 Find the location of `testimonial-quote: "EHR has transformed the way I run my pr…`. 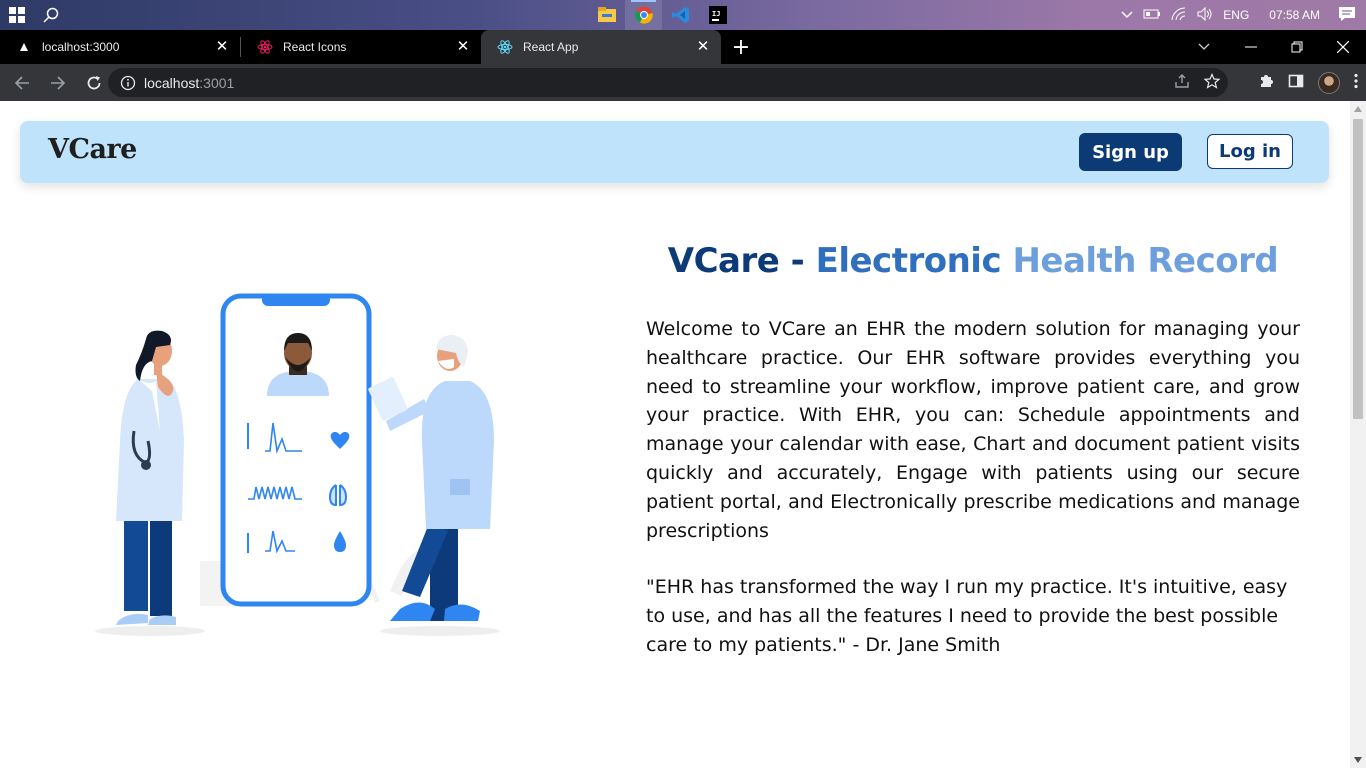

testimonial-quote: "EHR has transformed the way I run my pr… is located at coordinates (967, 616).